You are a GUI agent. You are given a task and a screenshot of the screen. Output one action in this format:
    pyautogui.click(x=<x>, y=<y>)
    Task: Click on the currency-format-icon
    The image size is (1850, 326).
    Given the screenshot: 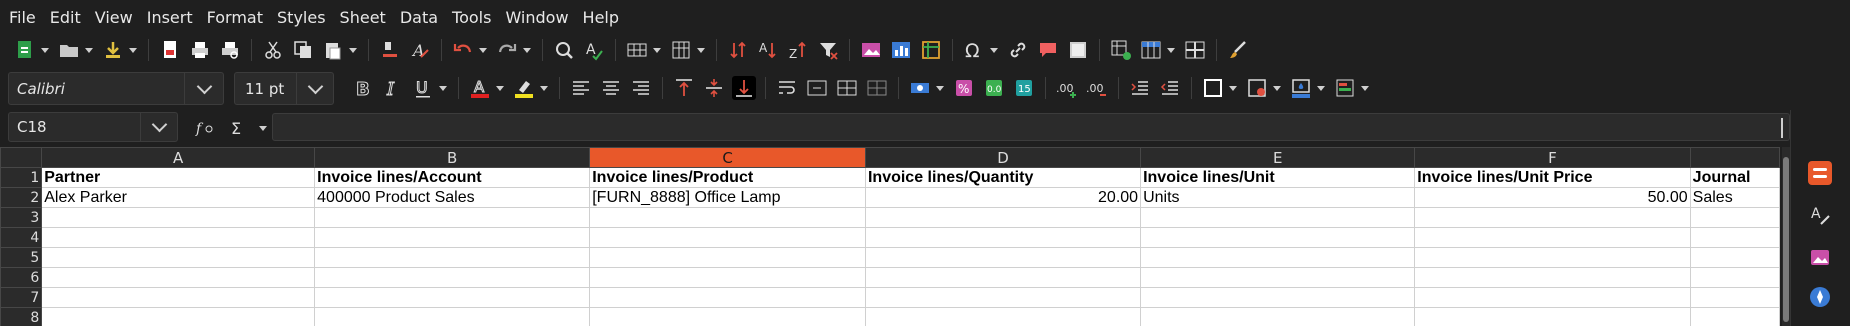 What is the action you would take?
    pyautogui.click(x=920, y=88)
    